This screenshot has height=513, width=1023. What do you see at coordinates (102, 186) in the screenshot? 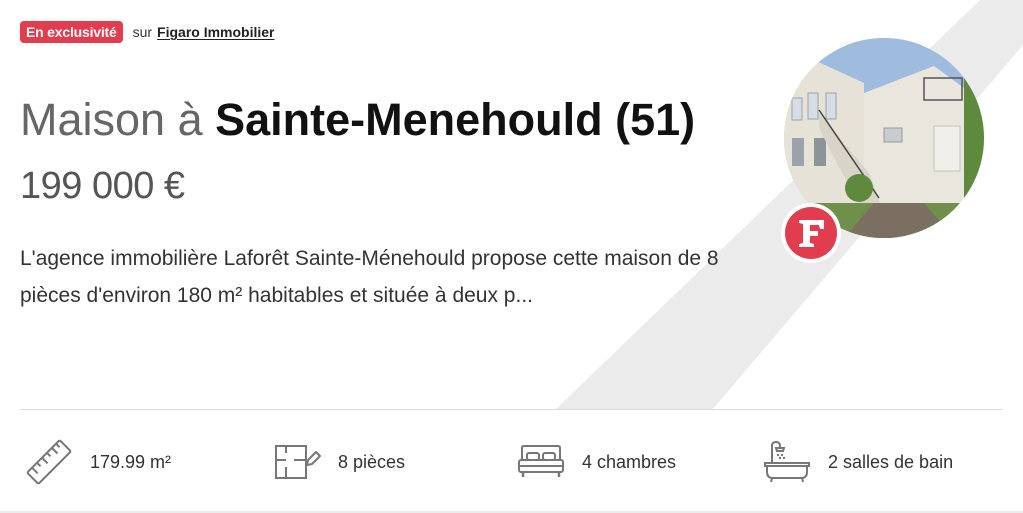
I see `listing-price: 199 000 €` at bounding box center [102, 186].